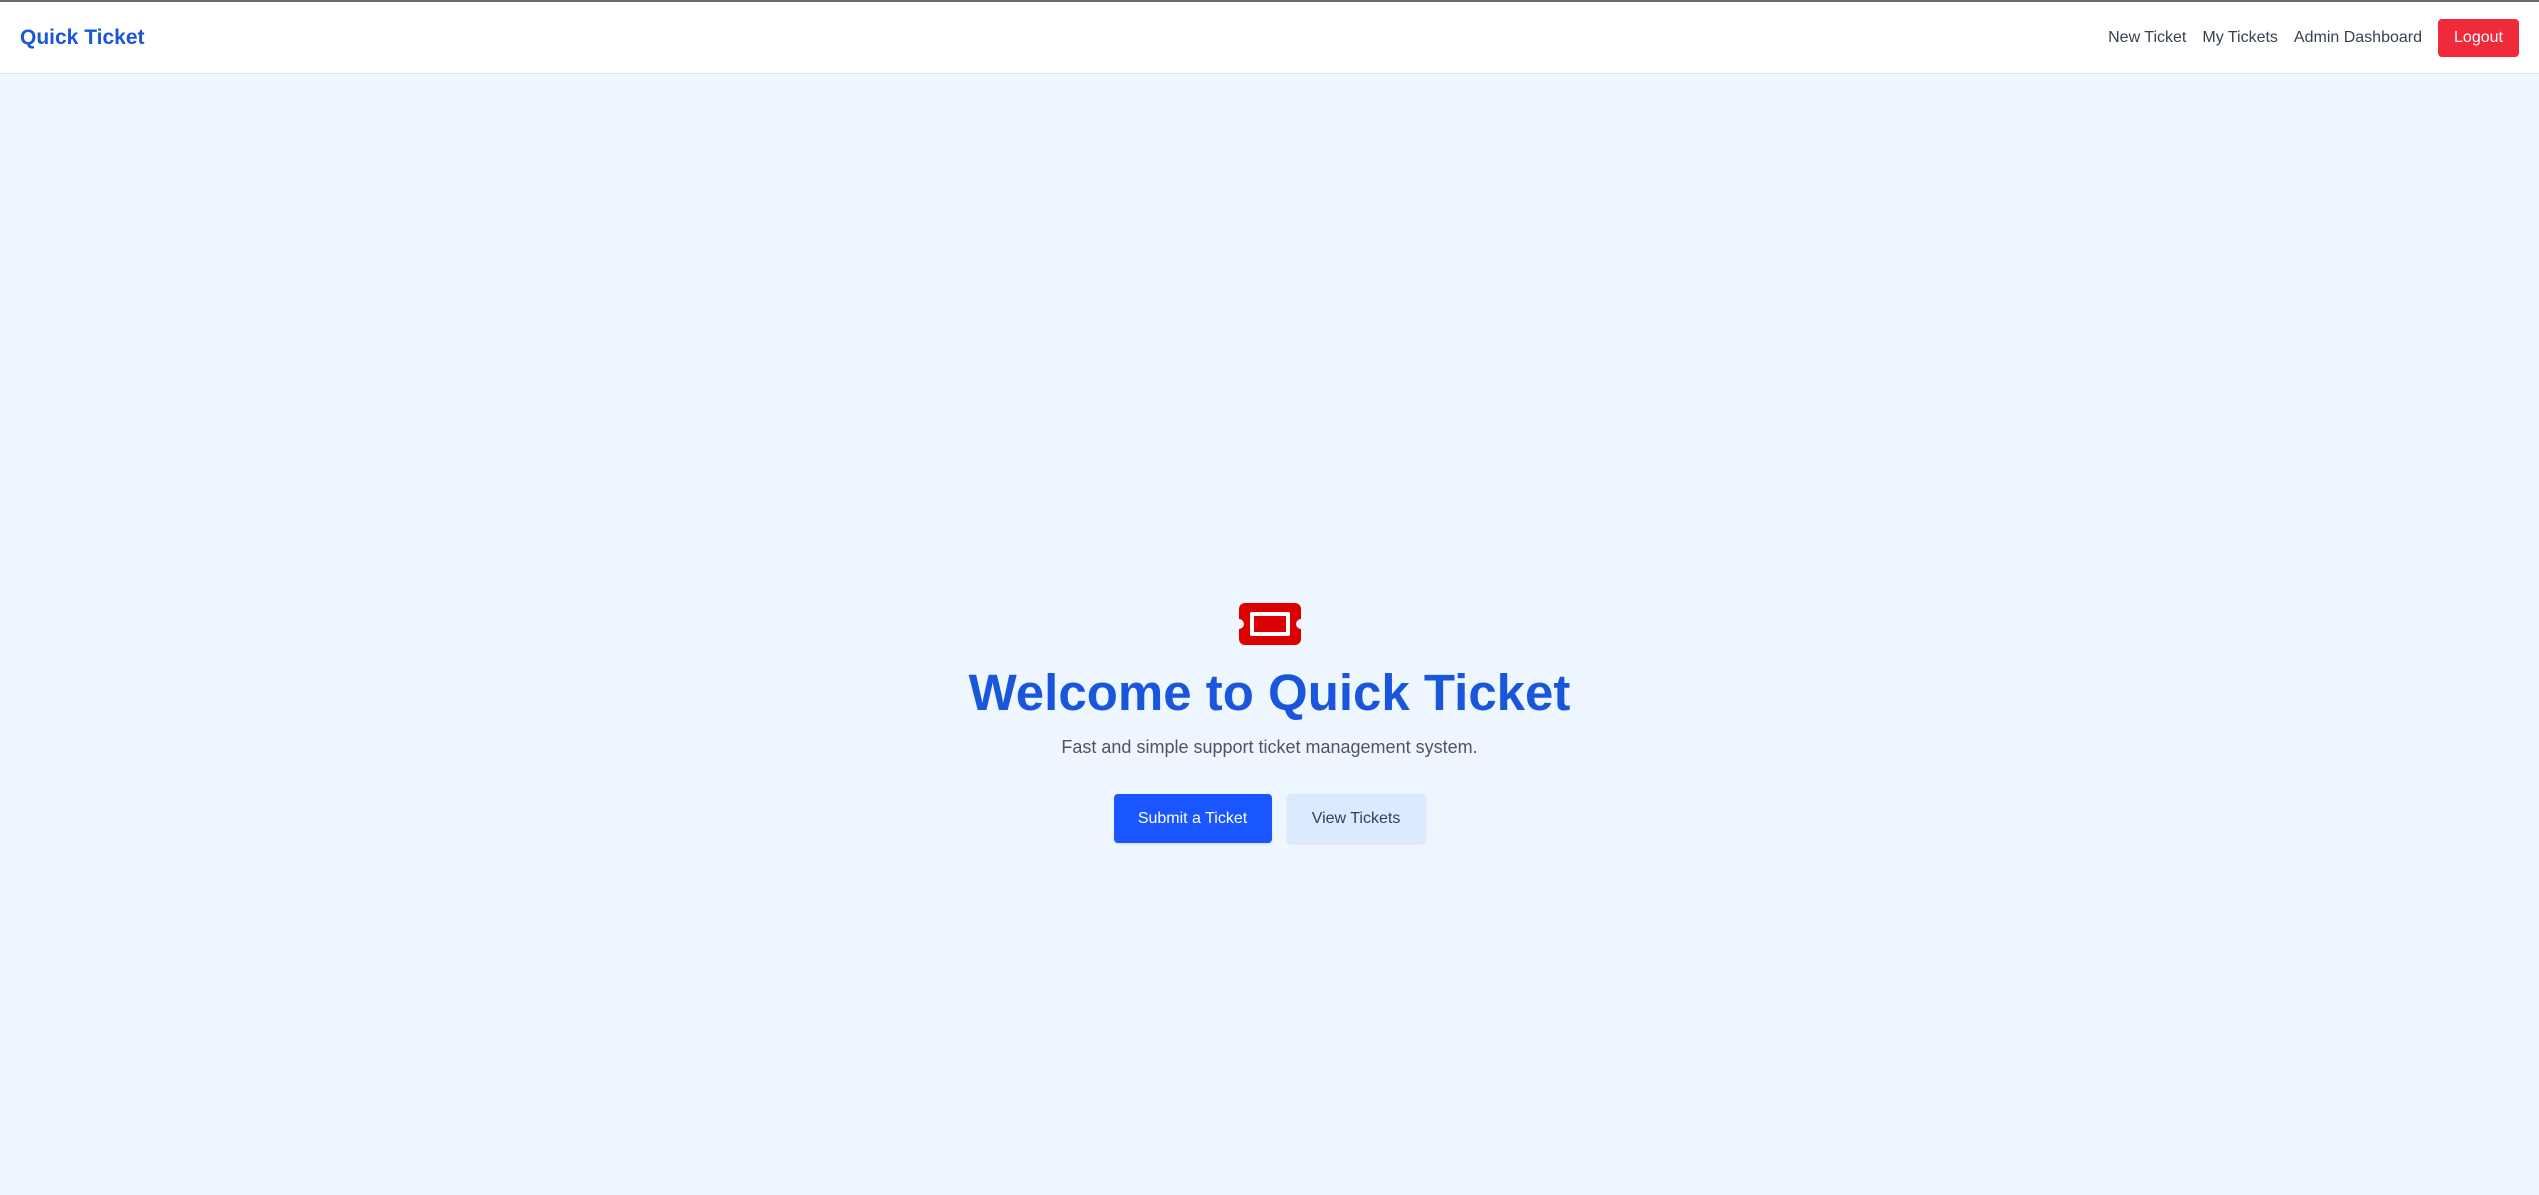  What do you see at coordinates (2240, 38) in the screenshot?
I see `nav-link-my-tickets: My Tickets` at bounding box center [2240, 38].